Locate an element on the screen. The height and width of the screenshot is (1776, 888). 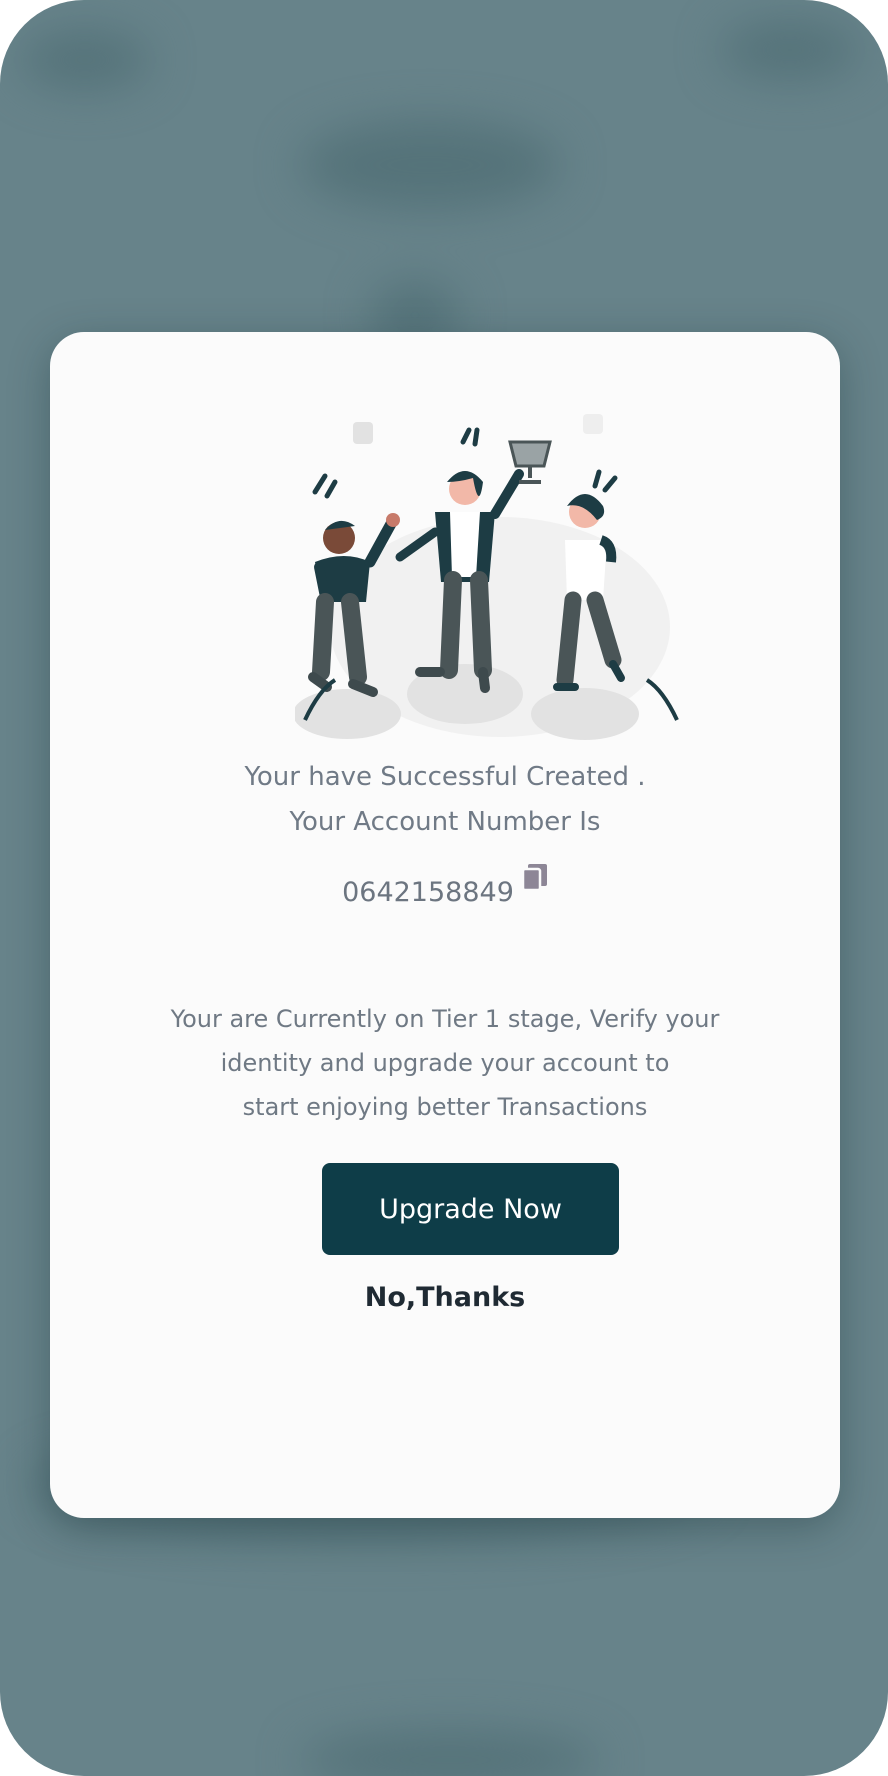
no-thanks-link: No,Thanks is located at coordinates (445, 1297).